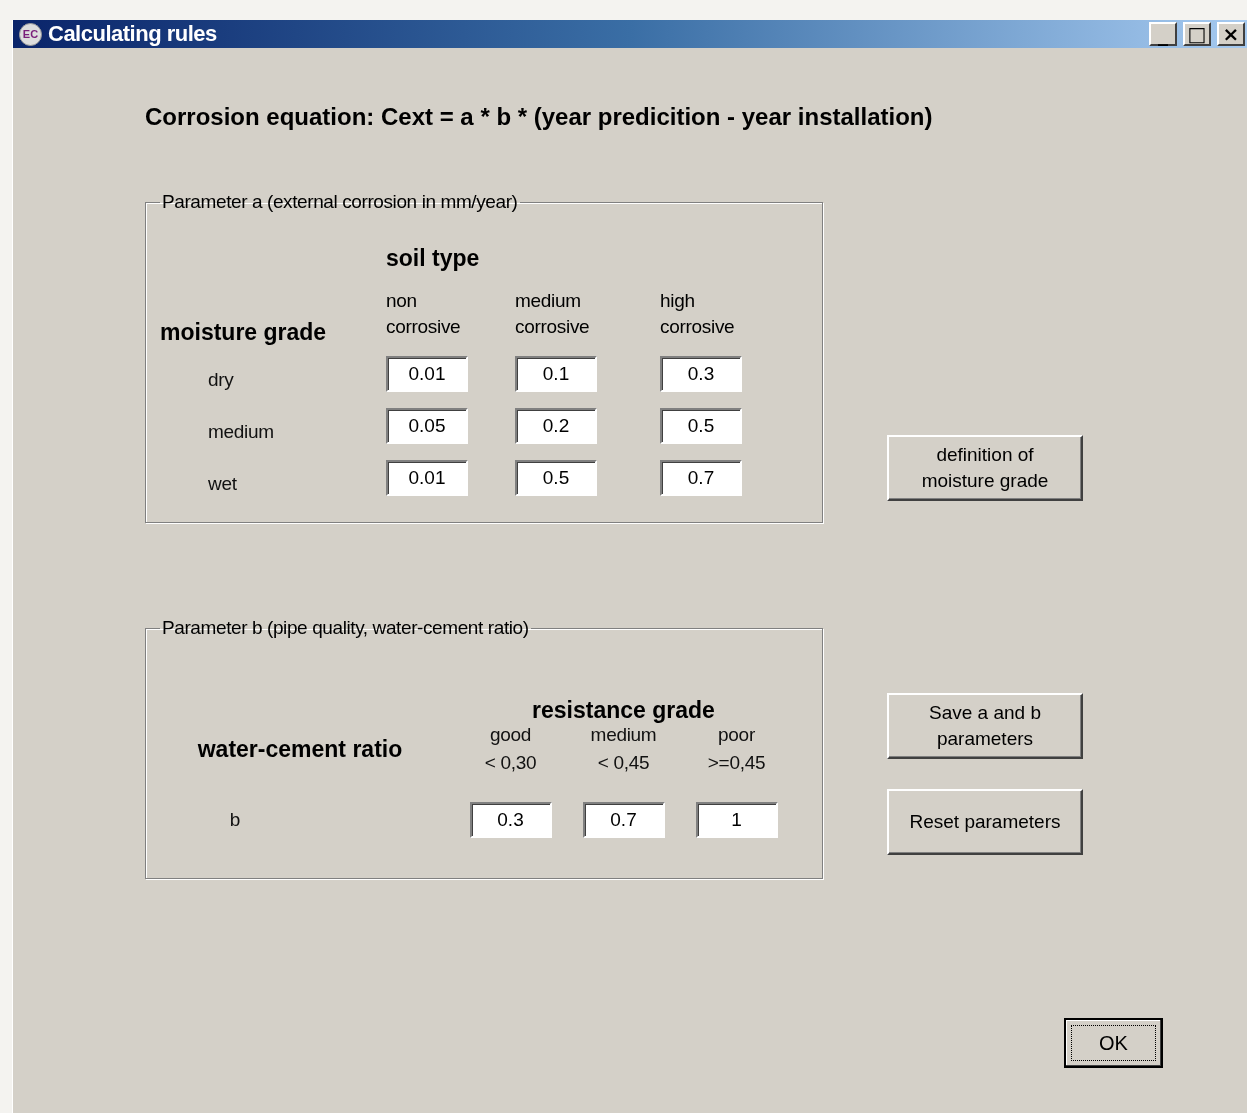  I want to click on close-button: ×, so click(1231, 34).